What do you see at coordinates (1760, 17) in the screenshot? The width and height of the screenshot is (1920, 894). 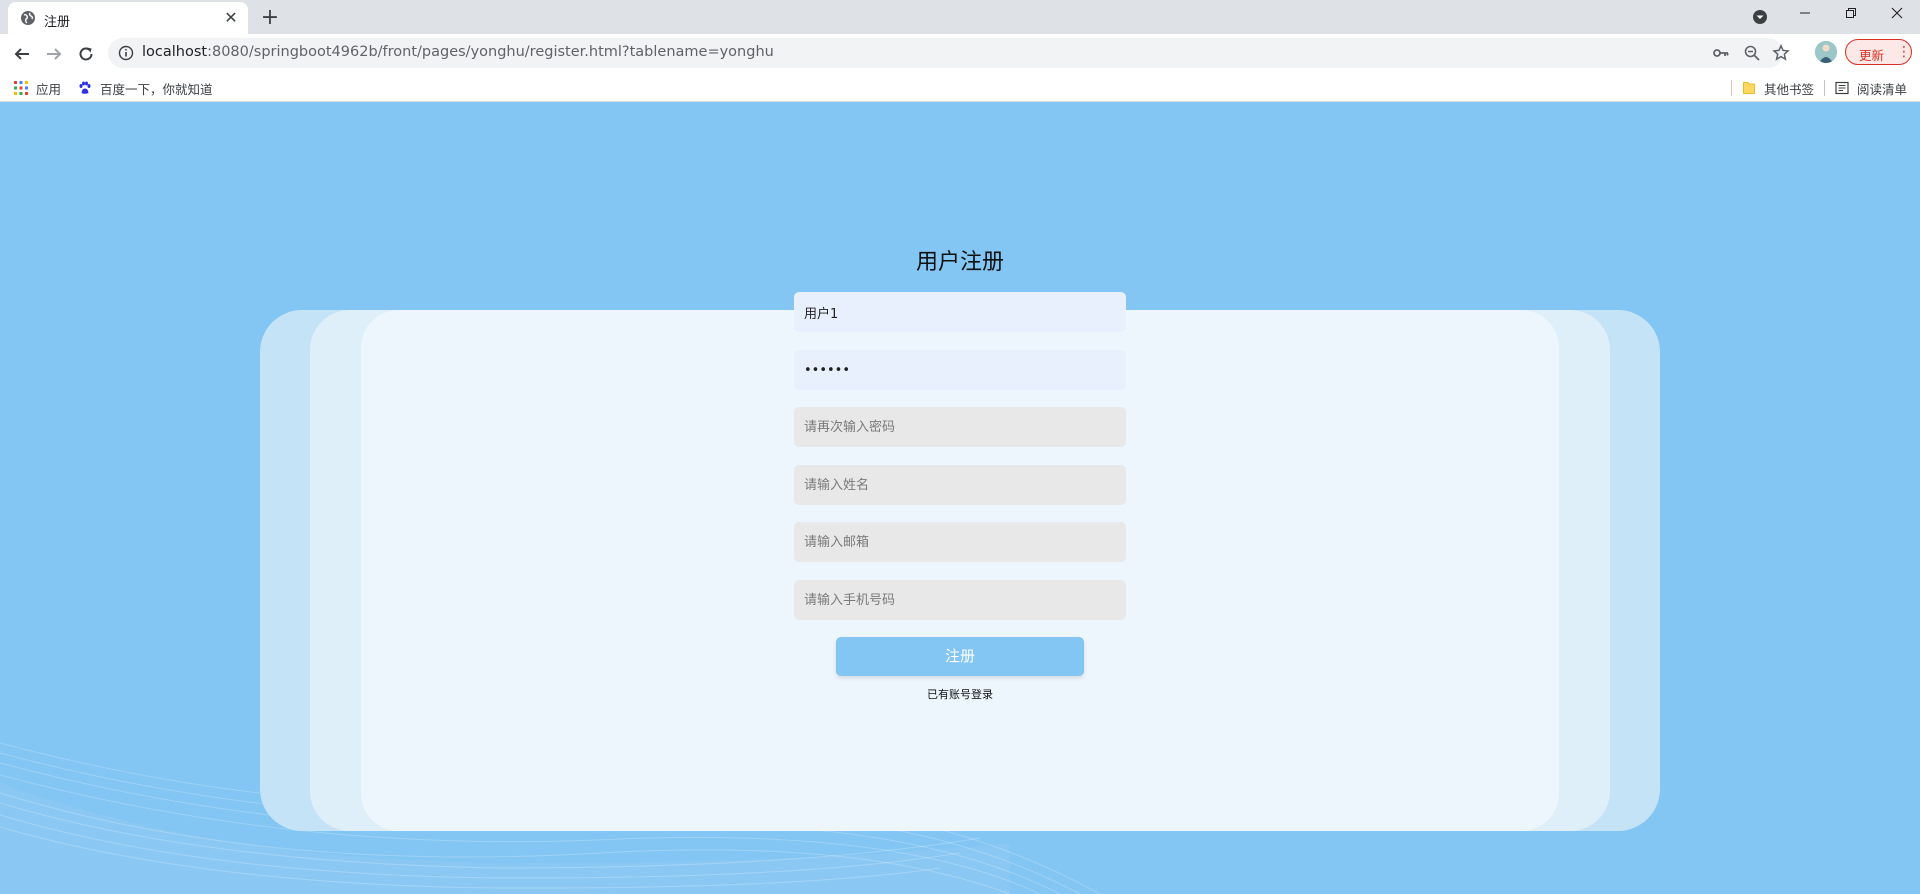 I see `tab-search-icon` at bounding box center [1760, 17].